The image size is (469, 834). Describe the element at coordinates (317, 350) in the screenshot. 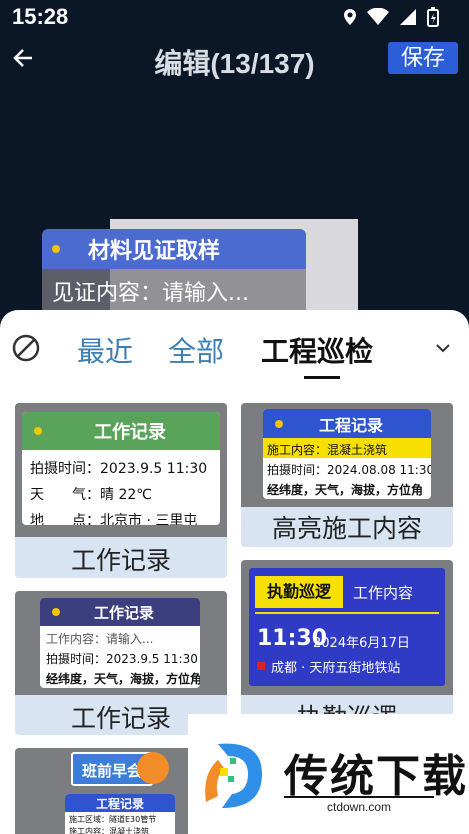

I see `tab-inspection: 工程巡检` at that location.